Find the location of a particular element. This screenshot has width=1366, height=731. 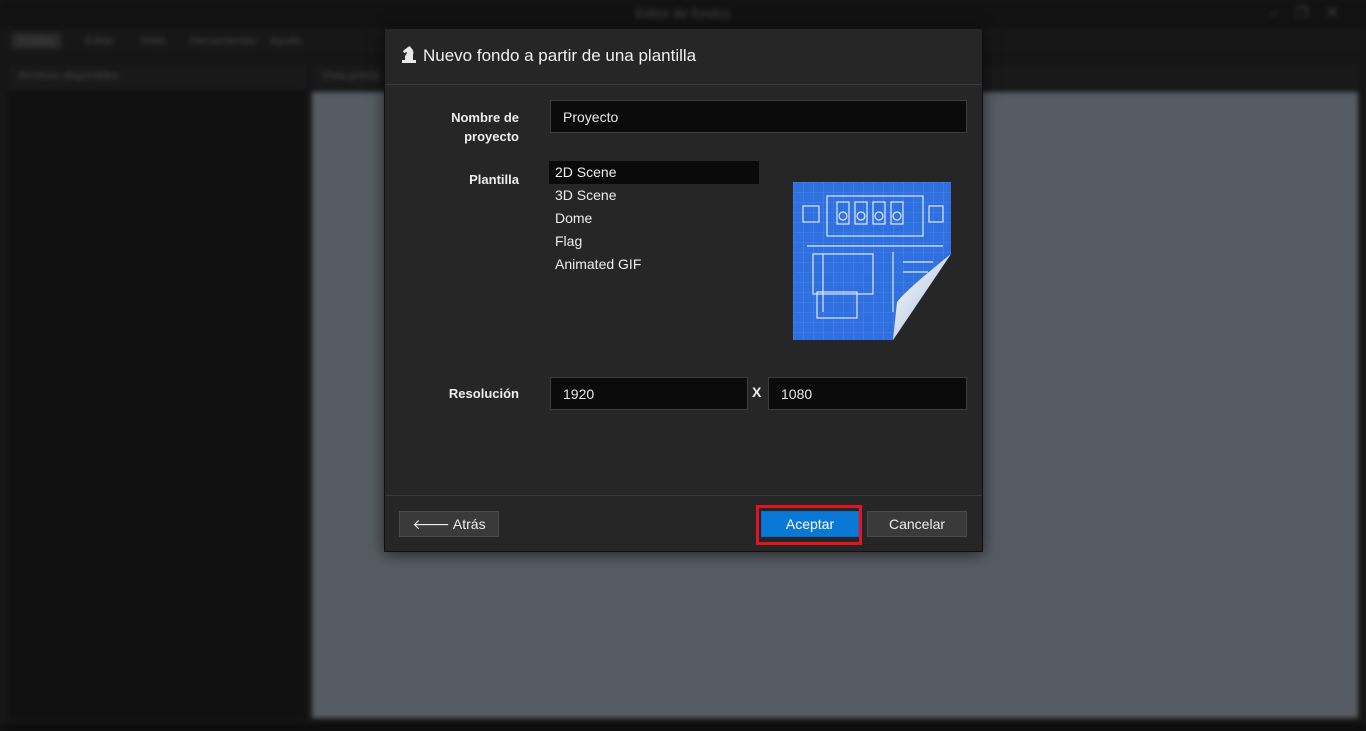

back-button: 🡐 Atrás is located at coordinates (449, 524).